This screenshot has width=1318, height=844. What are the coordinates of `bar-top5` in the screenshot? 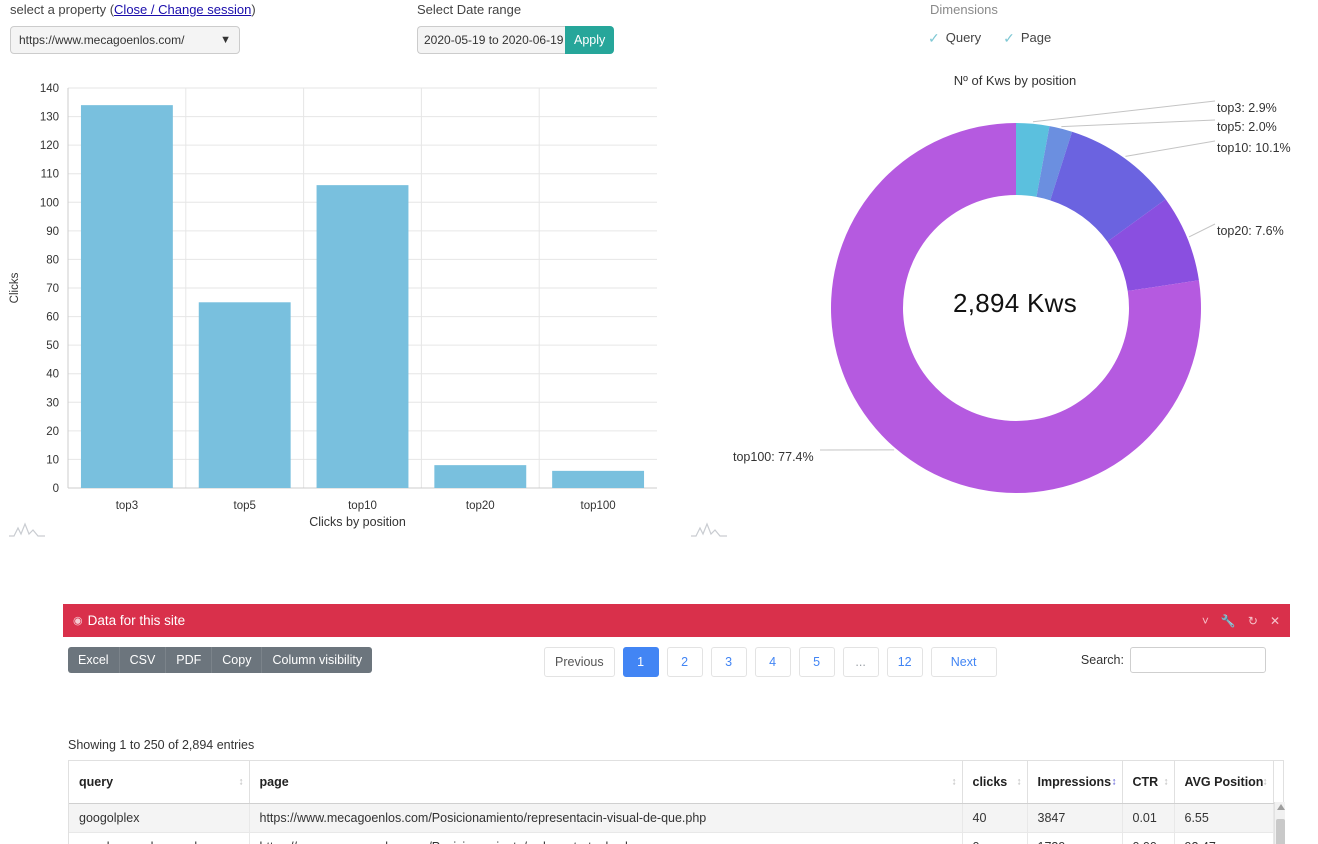 It's located at (244, 395).